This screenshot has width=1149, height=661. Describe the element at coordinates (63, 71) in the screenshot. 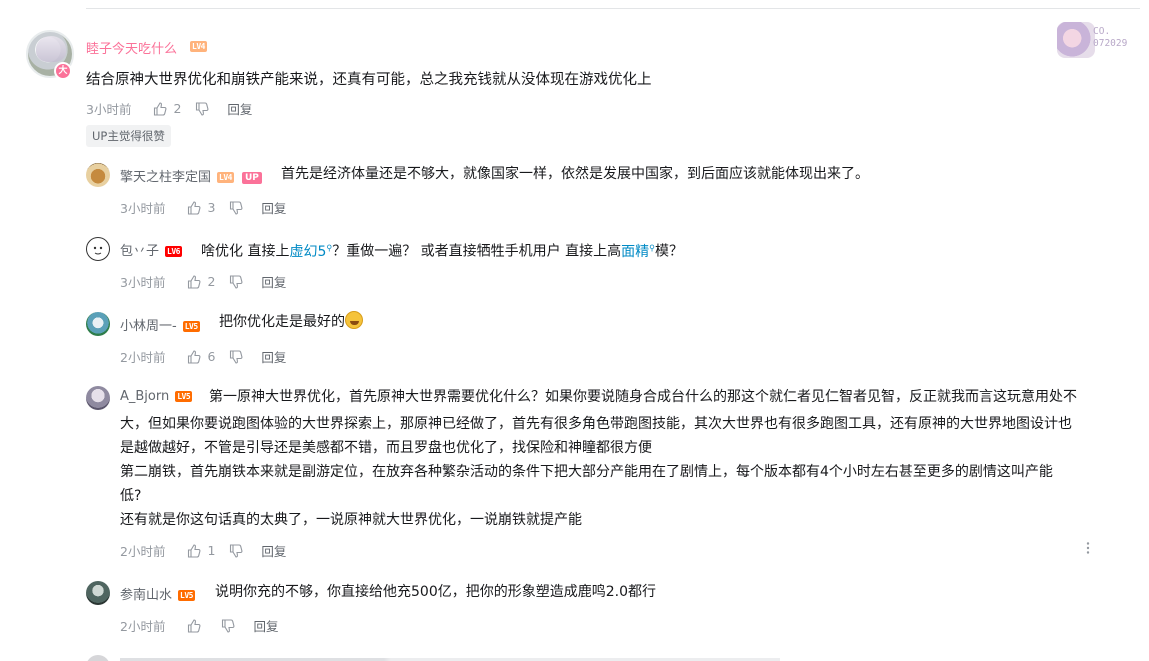

I see `vip-badge: 大` at that location.